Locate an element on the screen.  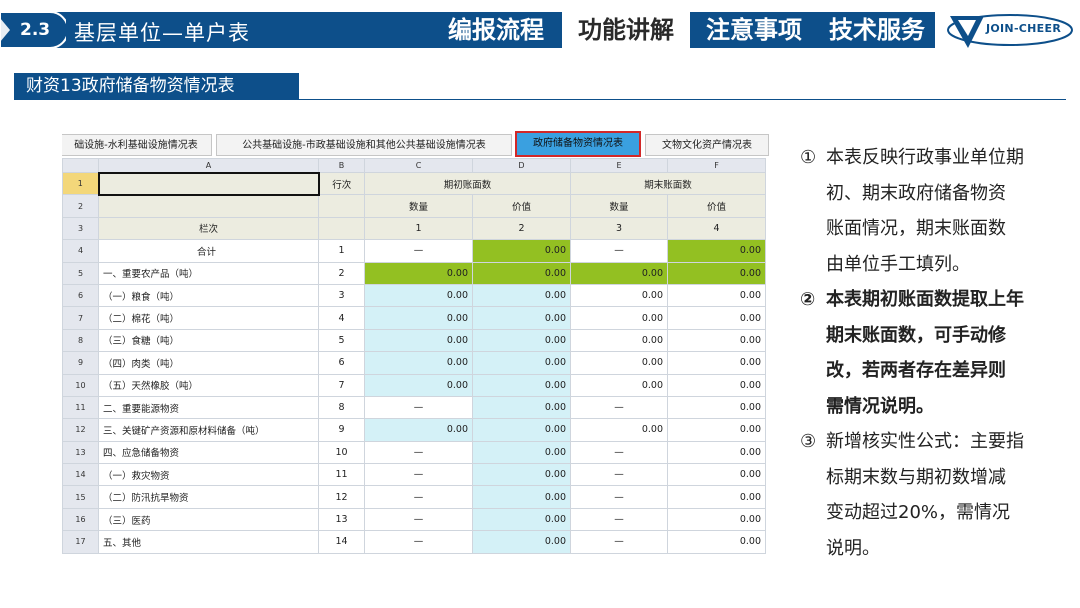
note-item: ③ 新增核实性公式：主要指 标期末数与期初数增减 变动超过20%，需情况 说明。 is located at coordinates (931, 495).